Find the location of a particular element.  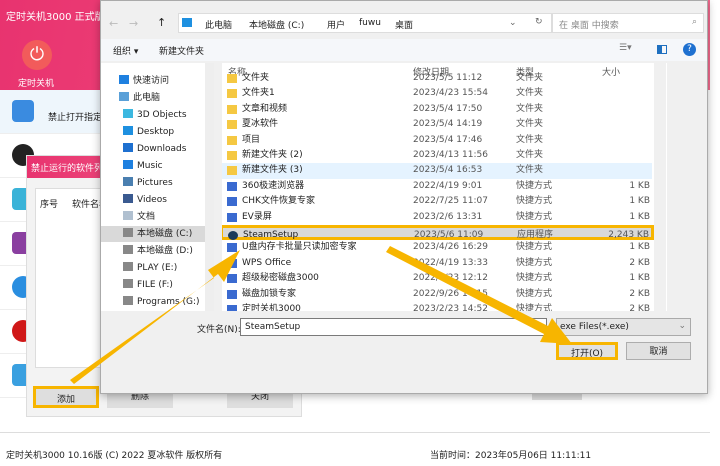

arrow-to-file is located at coordinates (155, 317).